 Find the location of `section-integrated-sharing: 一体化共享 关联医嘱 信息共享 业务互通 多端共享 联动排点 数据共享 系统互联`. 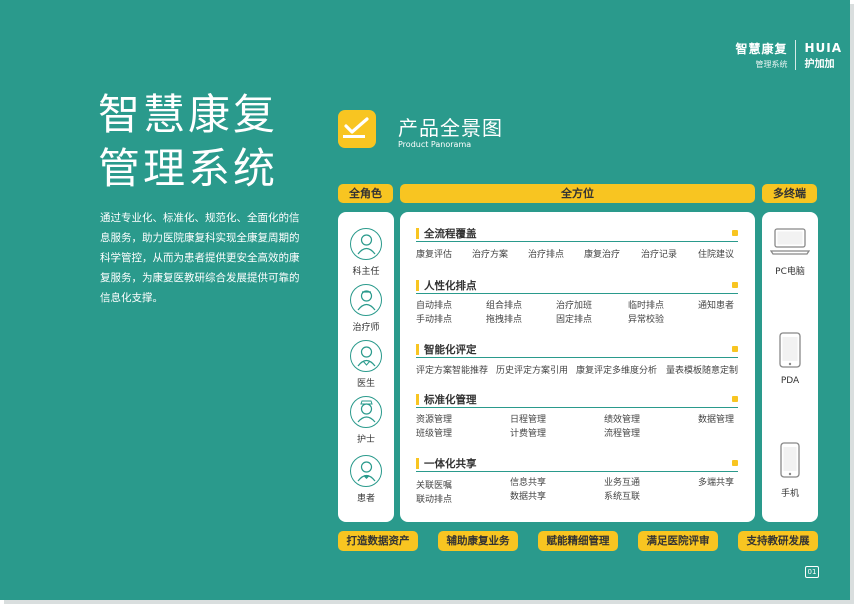

section-integrated-sharing: 一体化共享 关联医嘱 信息共享 业务互通 多端共享 联动排点 数据共享 系统互联 is located at coordinates (577, 480).